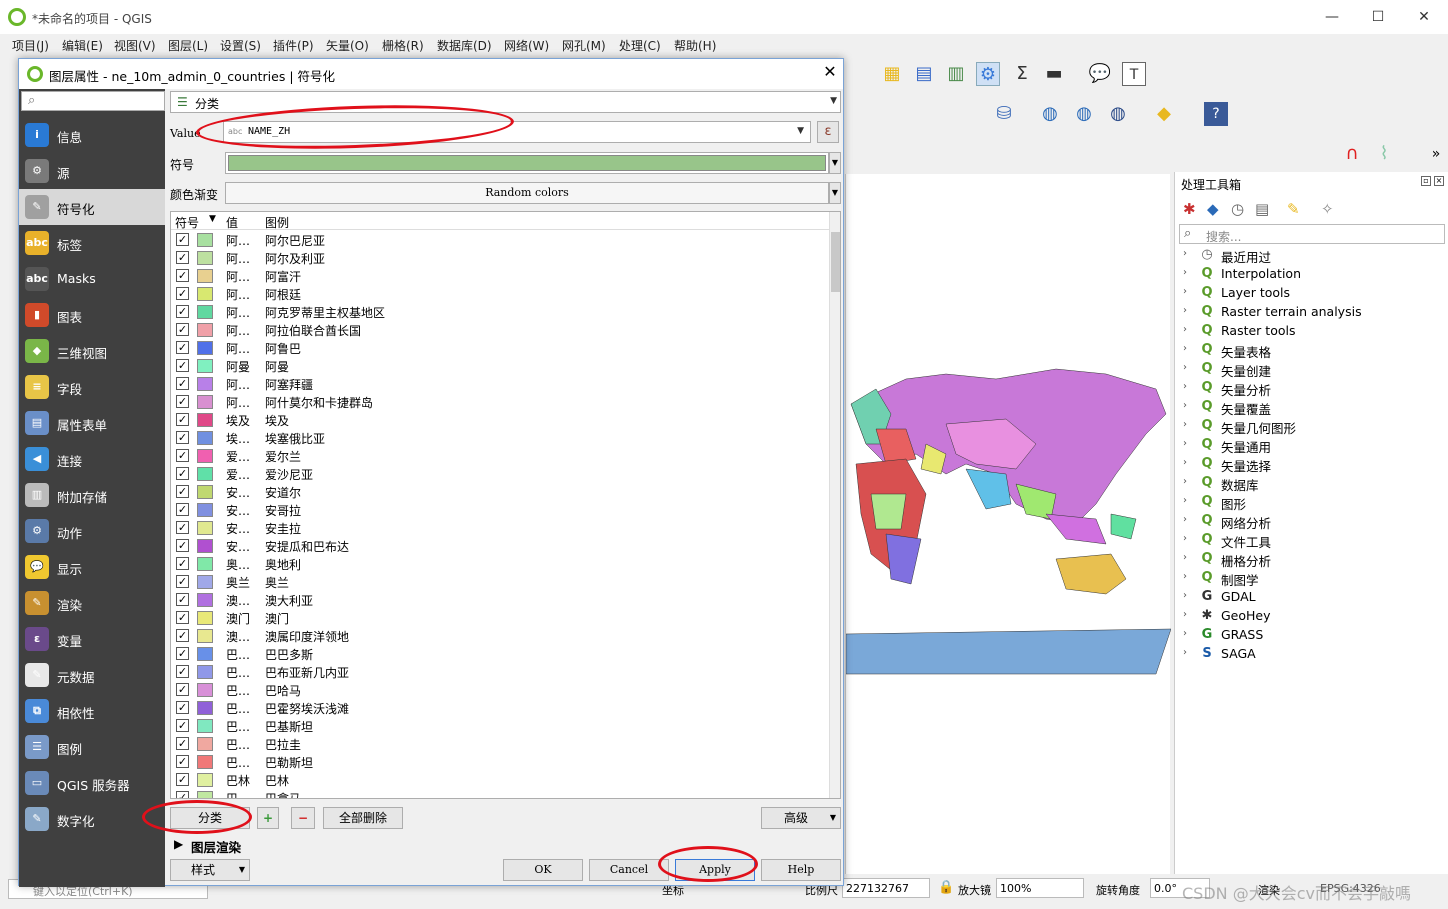  Describe the element at coordinates (946, 887) in the screenshot. I see `lock-scale-icon: 🔒` at that location.